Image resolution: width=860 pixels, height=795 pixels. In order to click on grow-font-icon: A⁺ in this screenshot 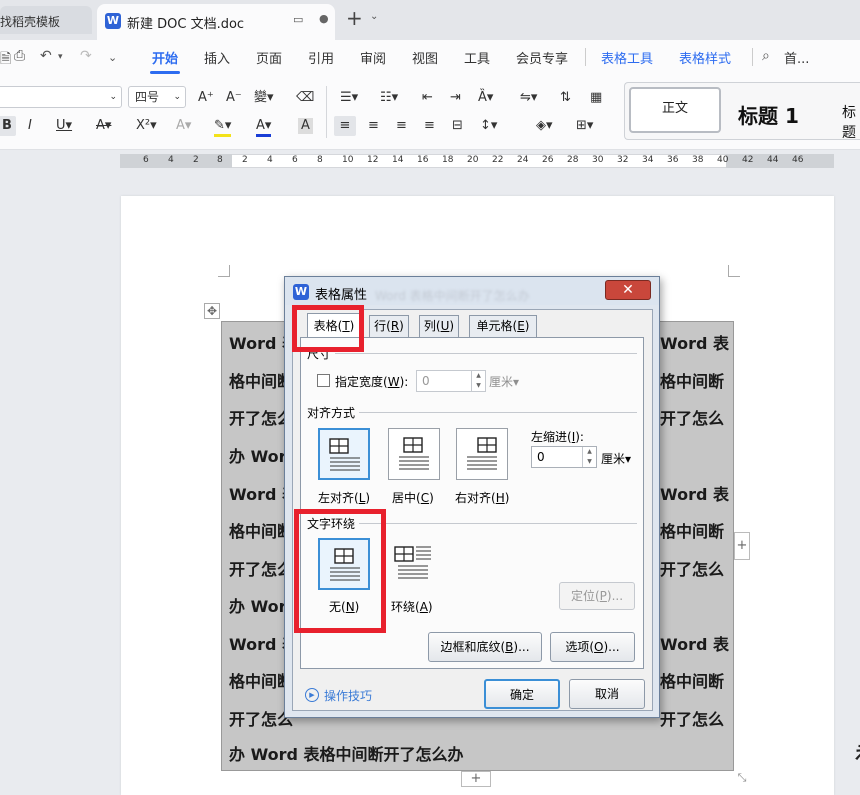, I will do `click(206, 98)`.